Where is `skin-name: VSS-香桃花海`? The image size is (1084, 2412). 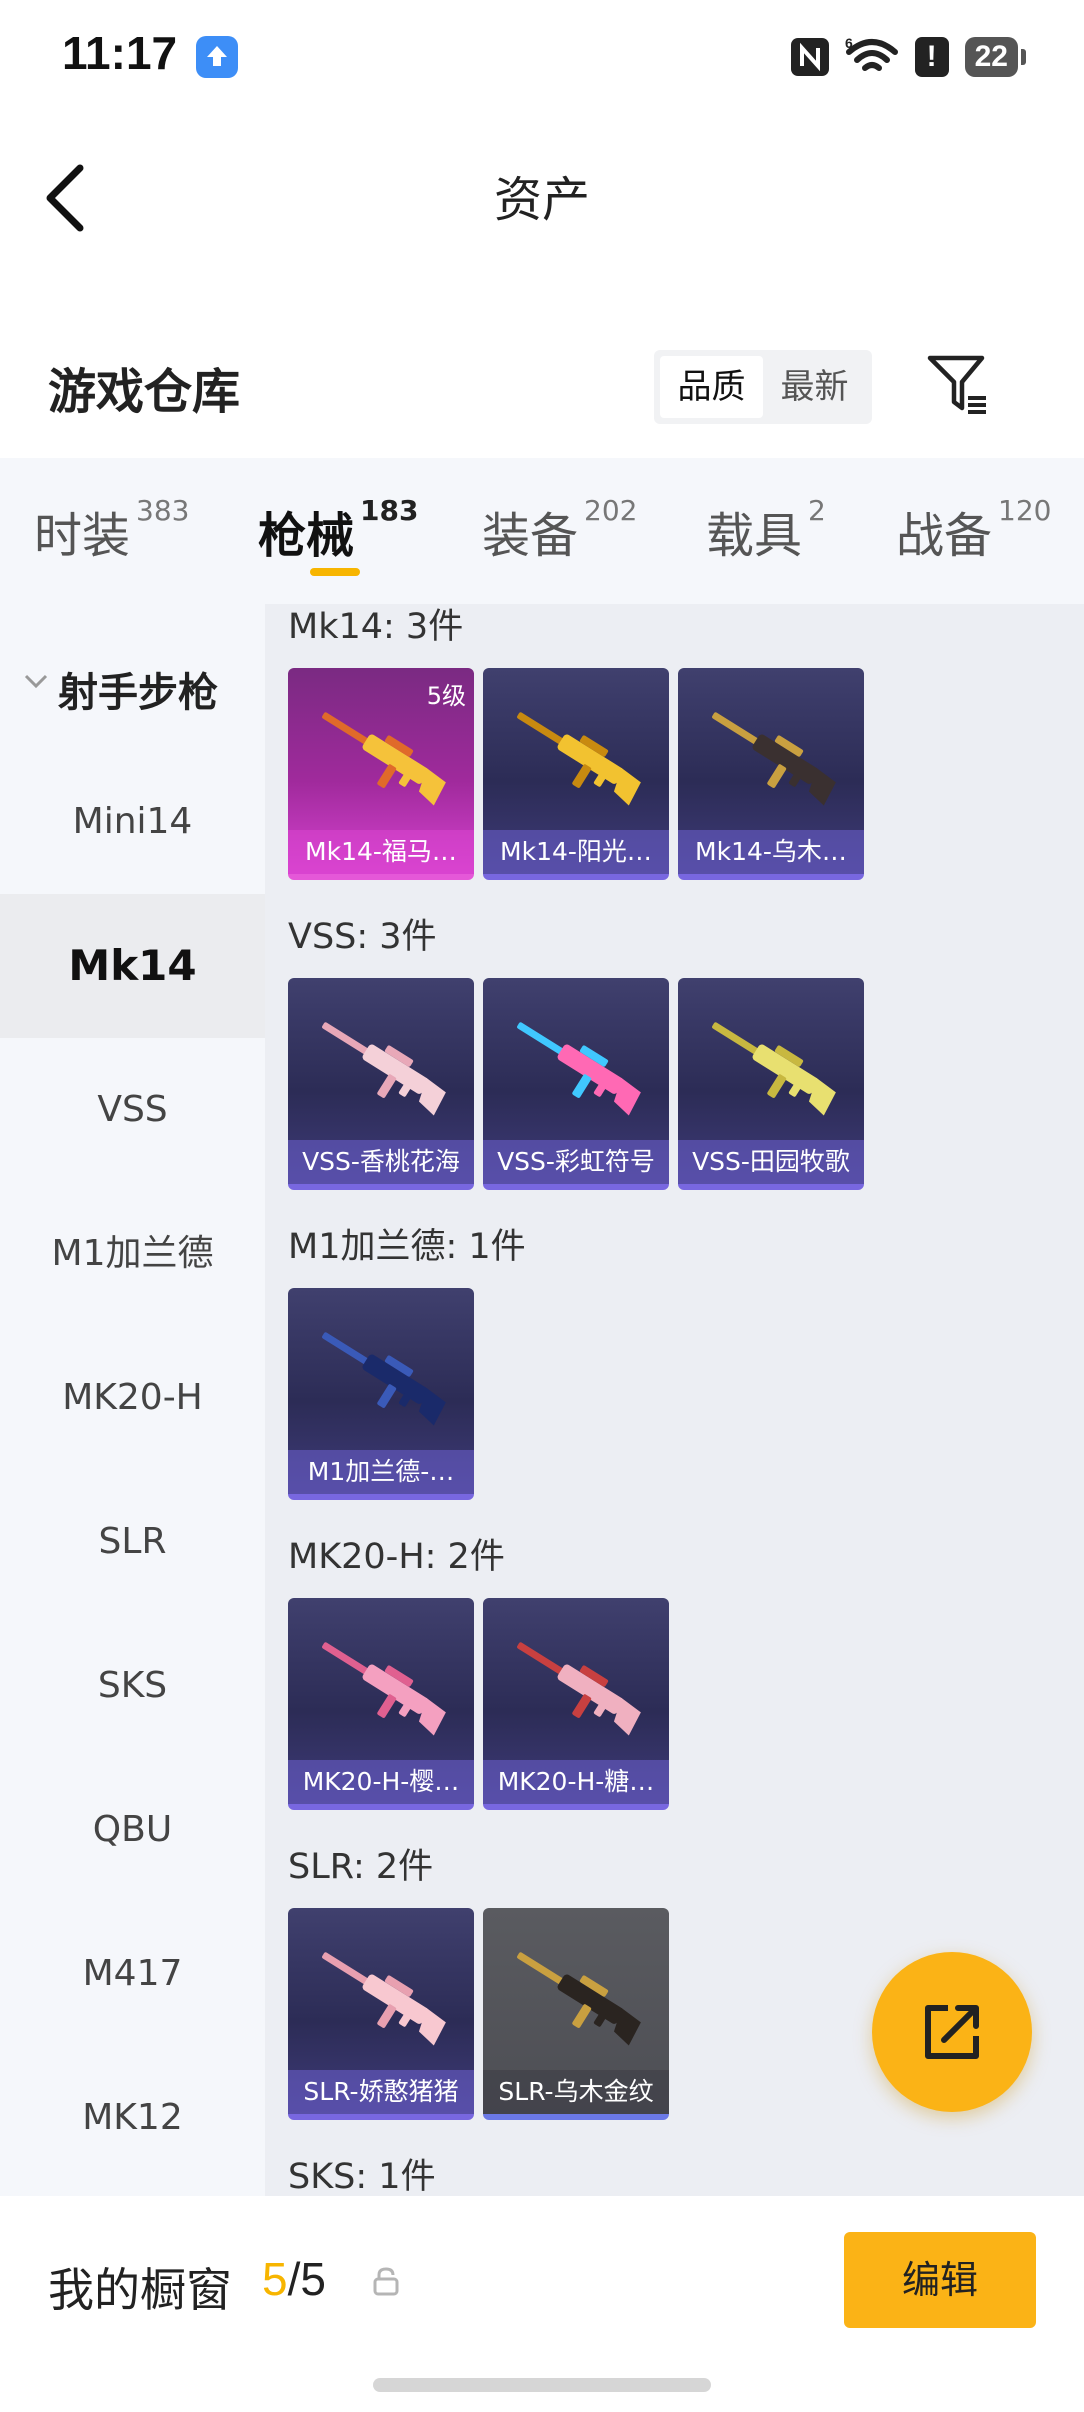
skin-name: VSS-香桃花海 is located at coordinates (381, 1162).